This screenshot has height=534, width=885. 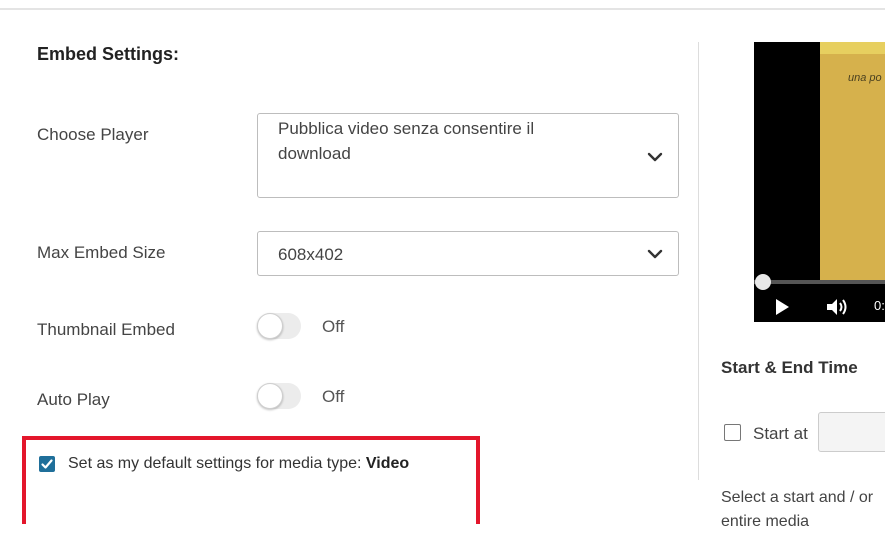 I want to click on auto-play-toggle, so click(x=279, y=396).